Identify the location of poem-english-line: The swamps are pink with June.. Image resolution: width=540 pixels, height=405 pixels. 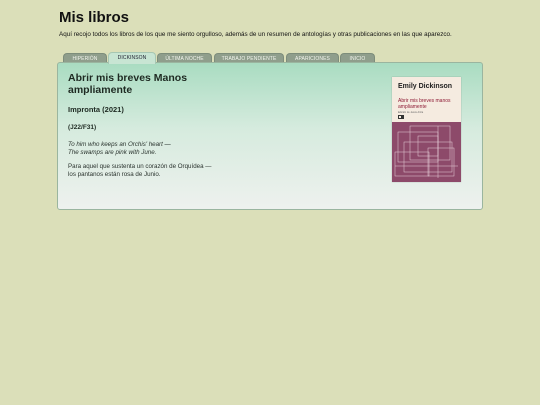
(112, 152).